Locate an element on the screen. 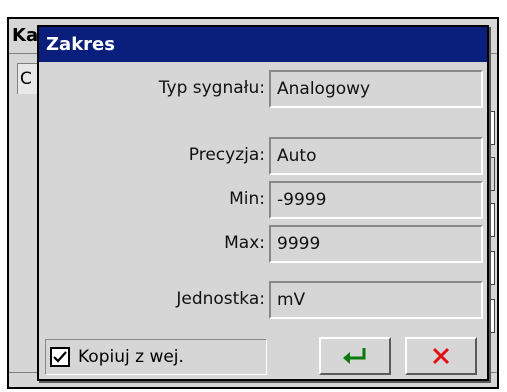  min-value: -9999 is located at coordinates (302, 200).